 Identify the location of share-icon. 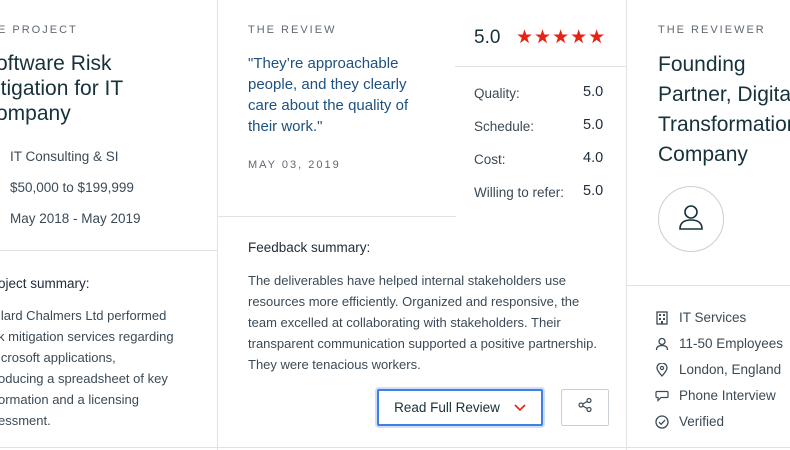
(585, 407).